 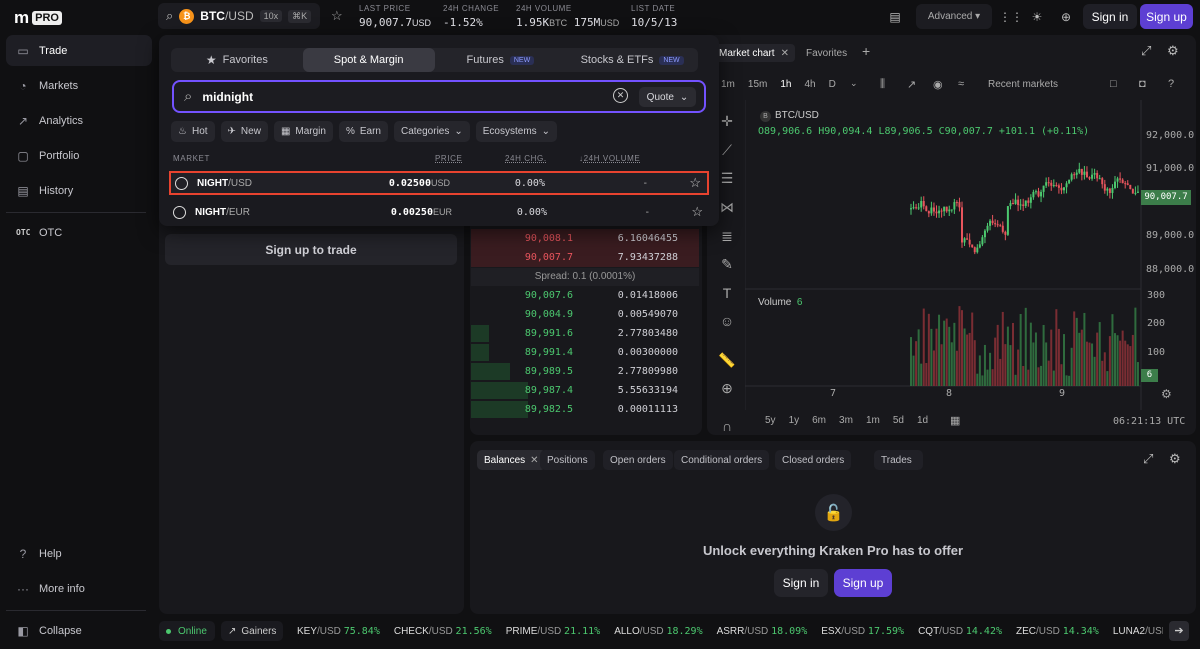 What do you see at coordinates (432, 131) in the screenshot?
I see `categories-dropdown: Categories ⌄` at bounding box center [432, 131].